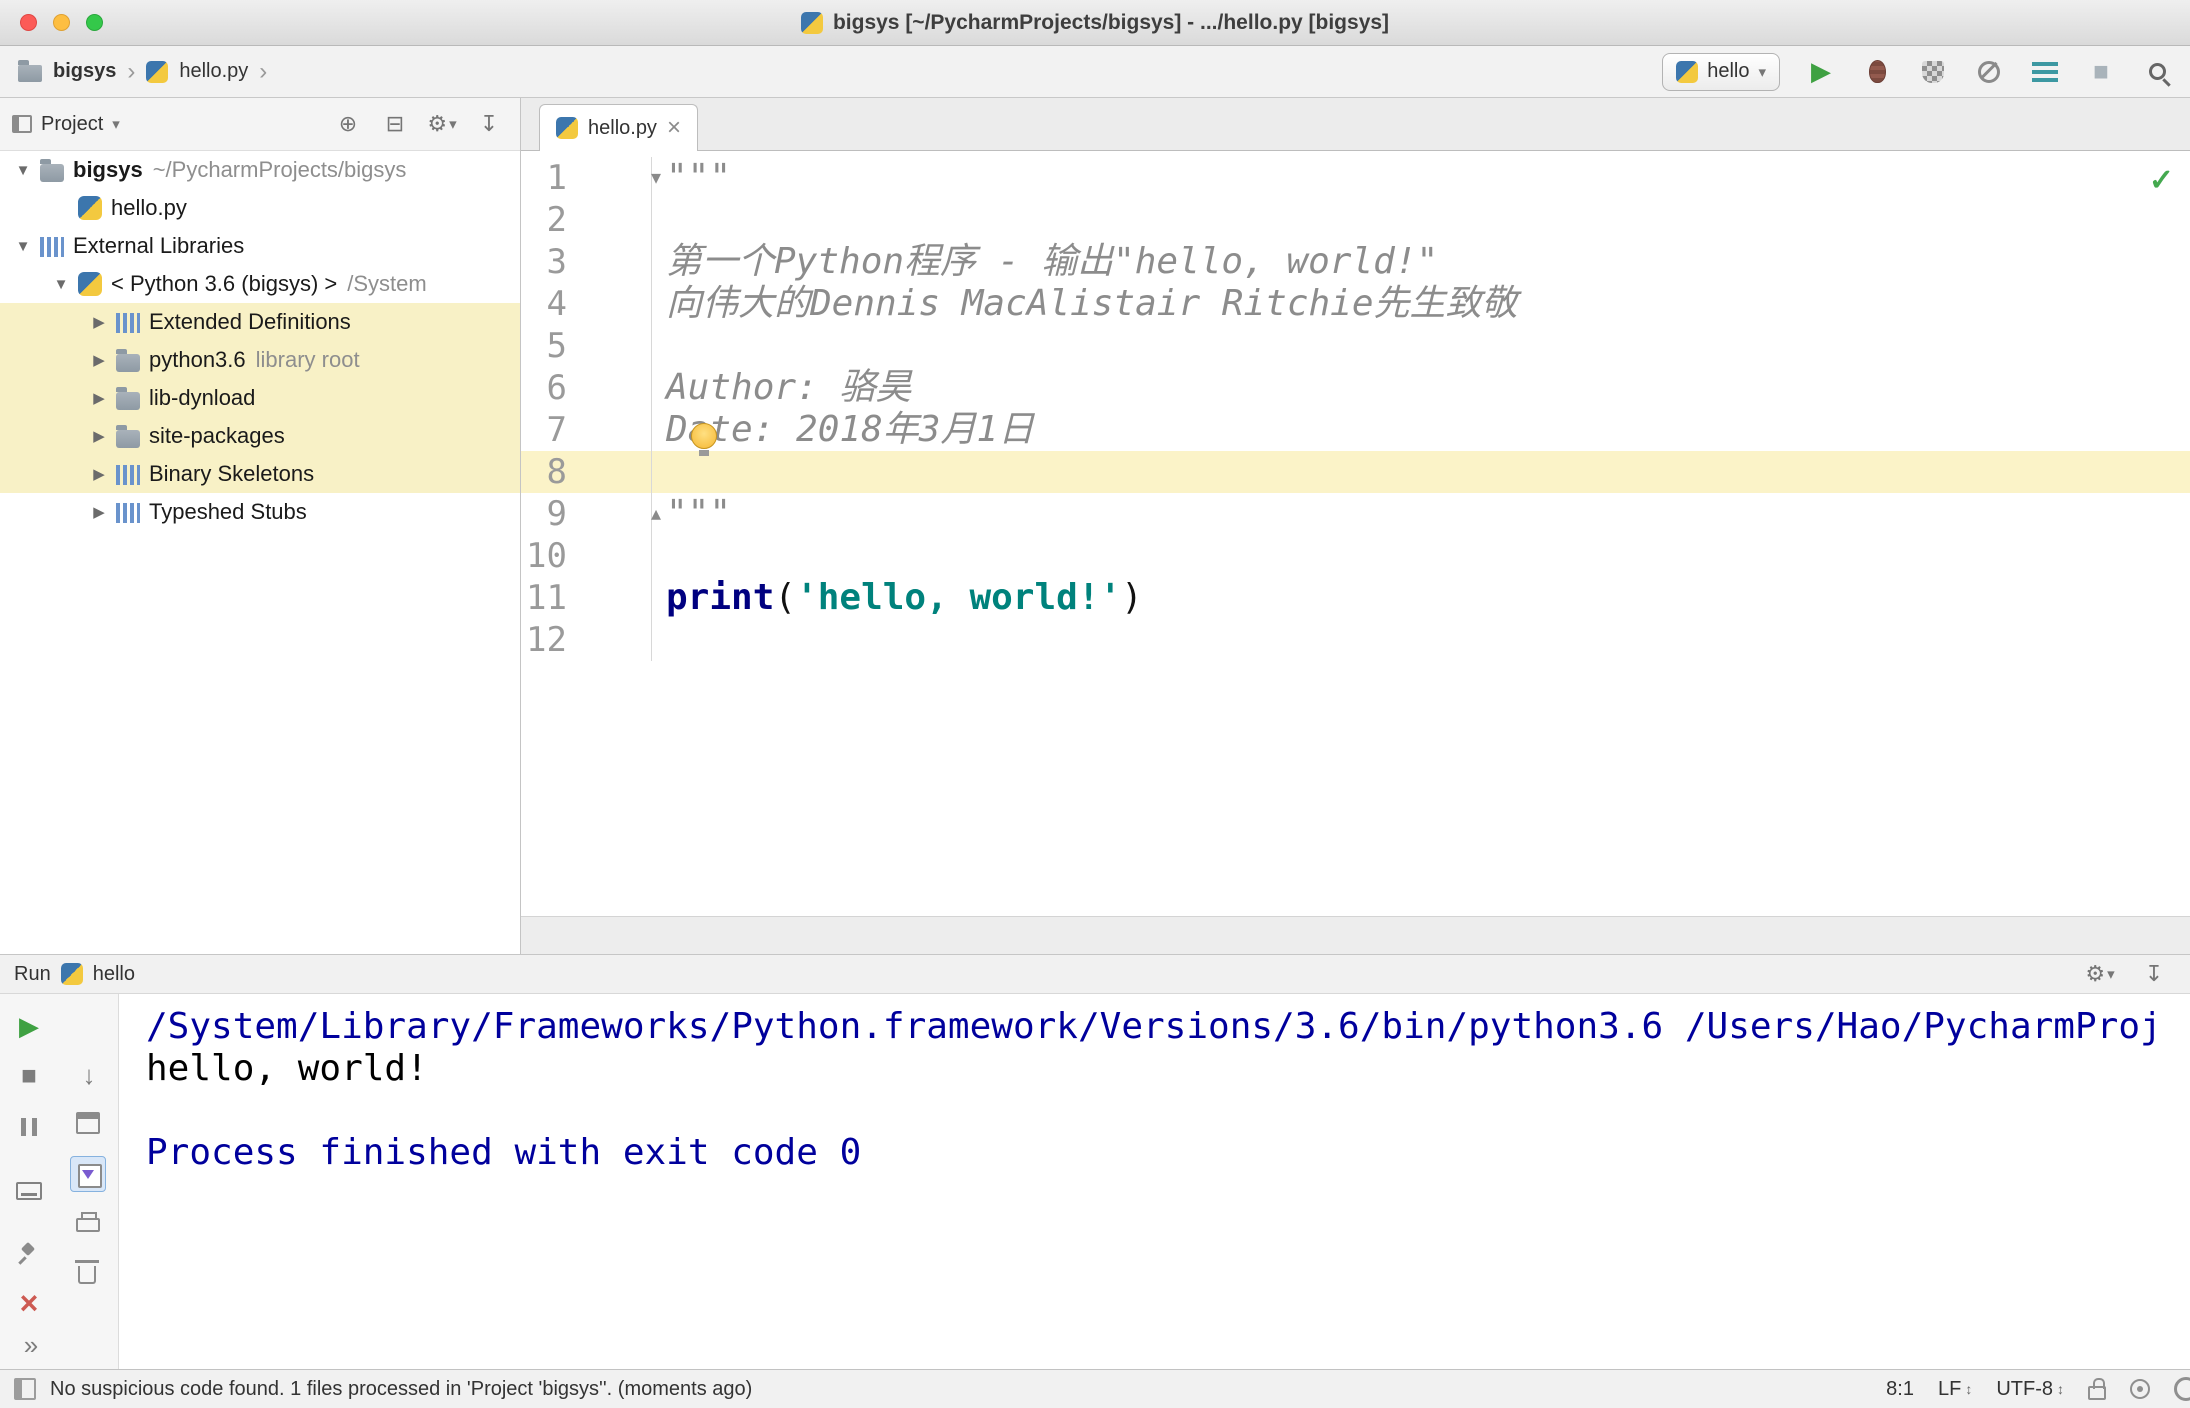  What do you see at coordinates (617, 514) in the screenshot?
I see `fold-marker-icon: ▴` at bounding box center [617, 514].